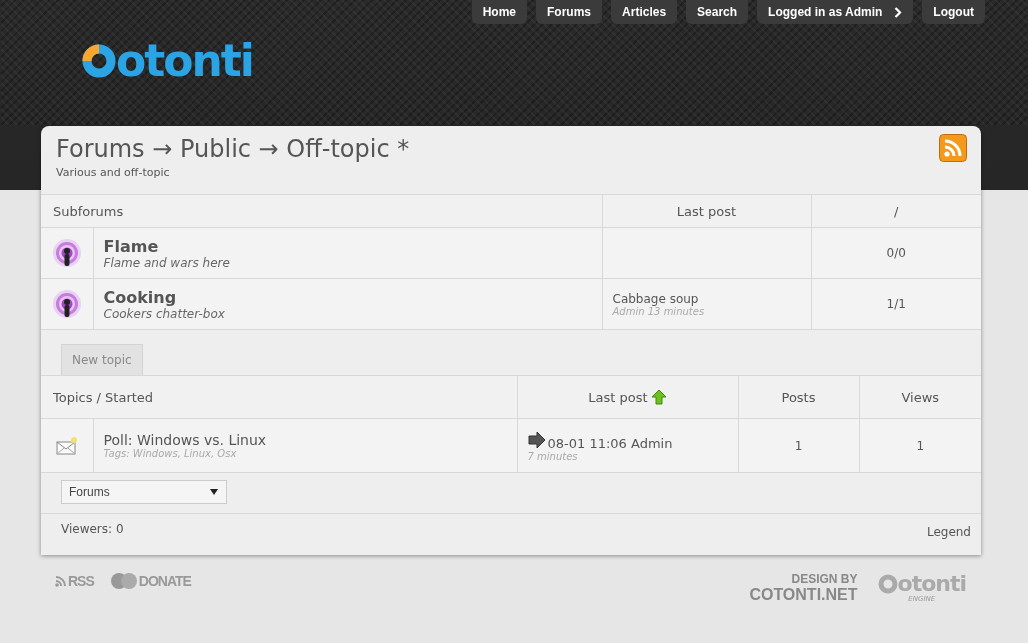 This screenshot has width=1028, height=643. I want to click on rss-icon, so click(953, 148).